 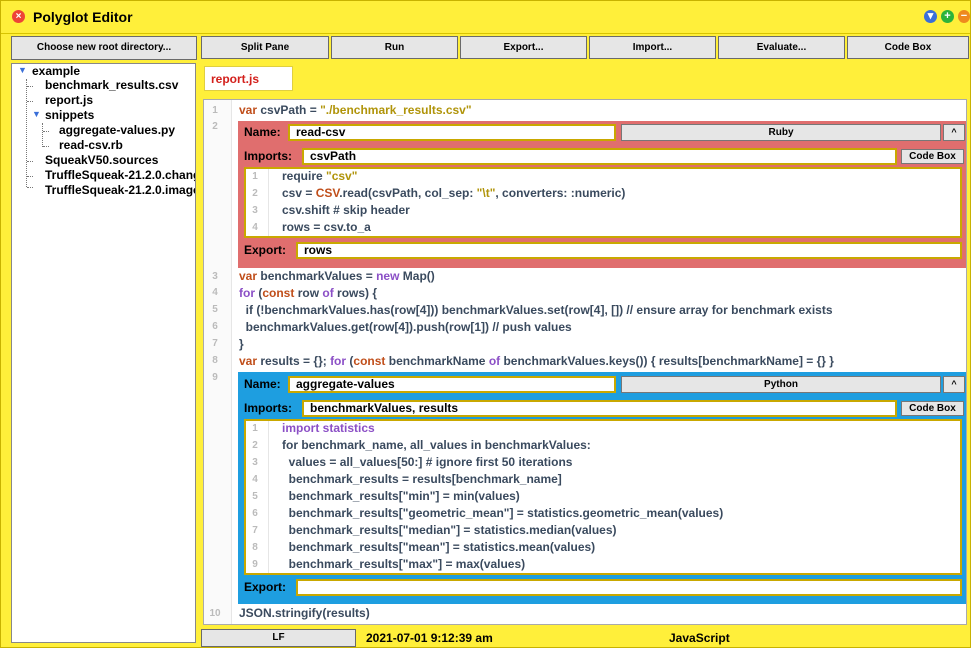 I want to click on language-select: Ruby, so click(x=781, y=132).